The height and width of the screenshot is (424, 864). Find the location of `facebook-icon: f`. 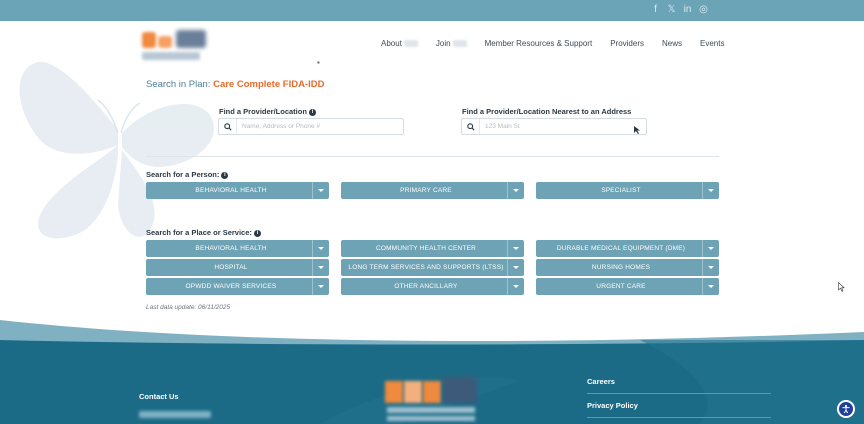

facebook-icon: f is located at coordinates (655, 10).